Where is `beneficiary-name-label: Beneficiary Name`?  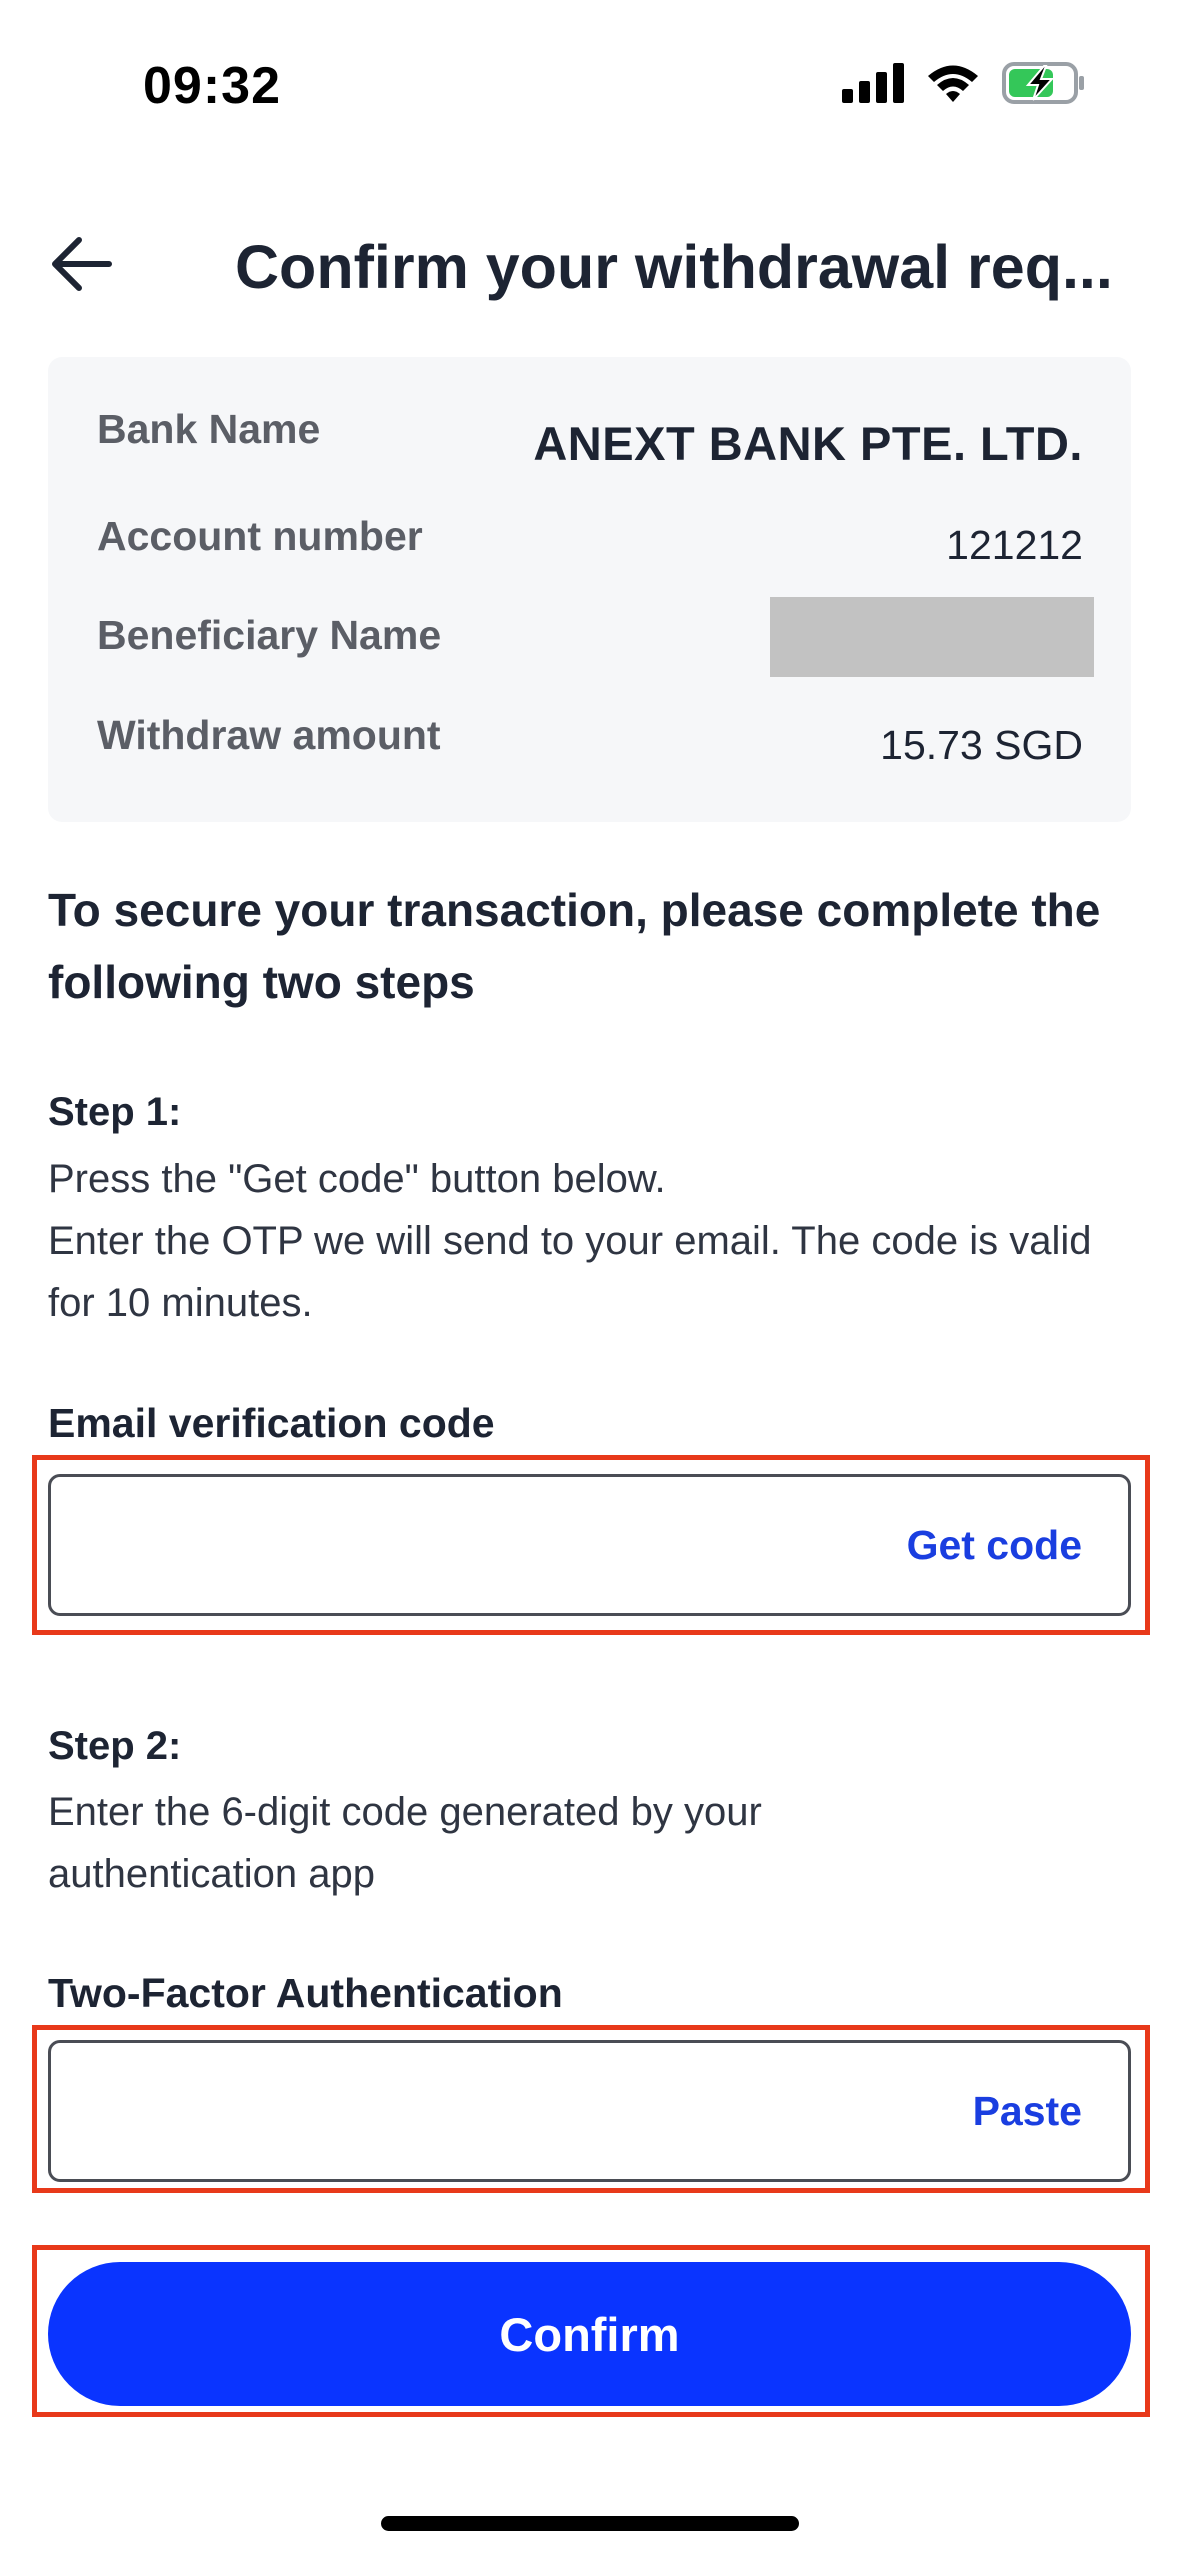
beneficiary-name-label: Beneficiary Name is located at coordinates (269, 635).